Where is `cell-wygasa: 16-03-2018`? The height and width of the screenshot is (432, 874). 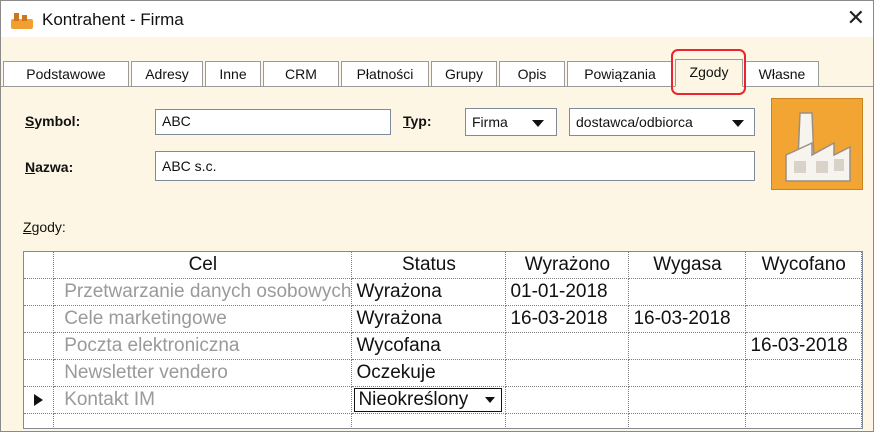
cell-wygasa: 16-03-2018 is located at coordinates (687, 319).